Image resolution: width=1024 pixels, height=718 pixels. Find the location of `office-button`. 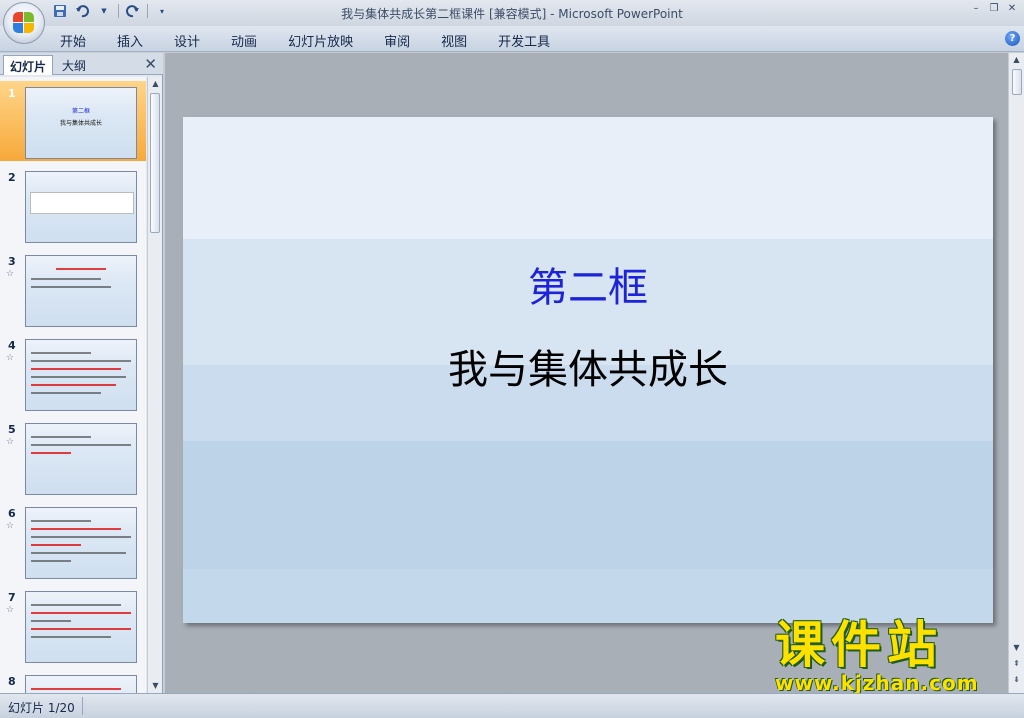

office-button is located at coordinates (24, 23).